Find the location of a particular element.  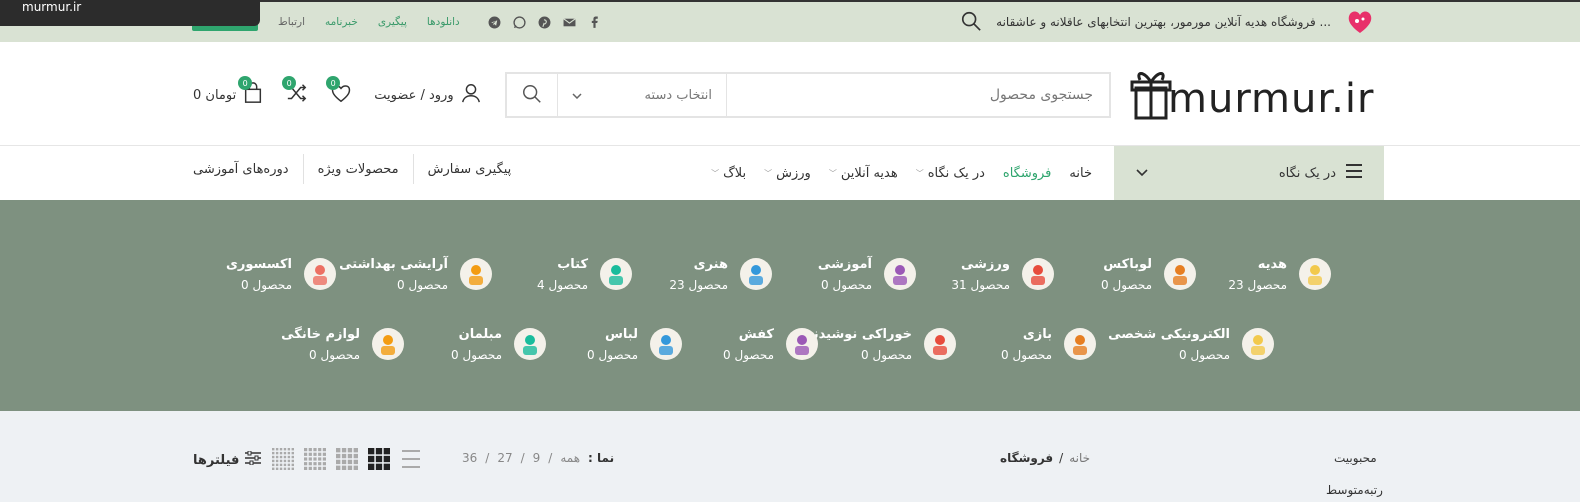

category-item: لوازم خانگی 0 محصول is located at coordinates (344, 344).